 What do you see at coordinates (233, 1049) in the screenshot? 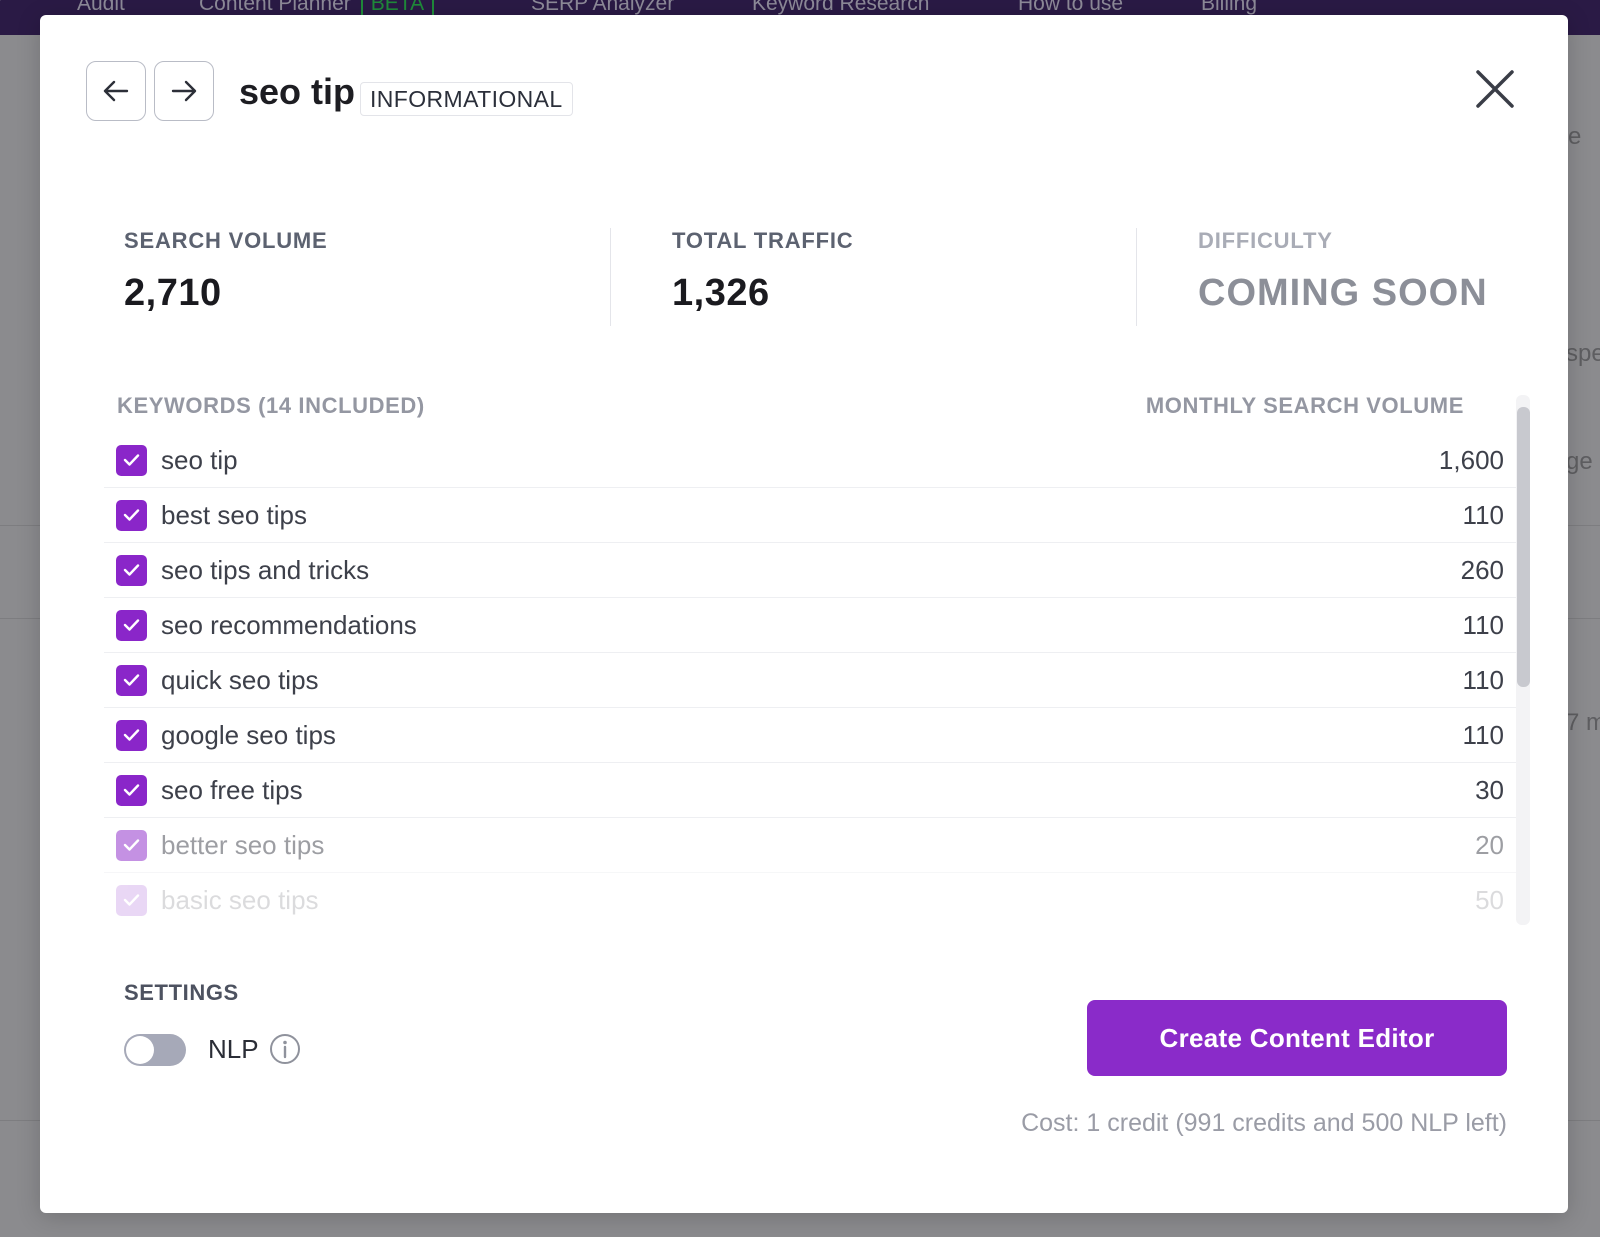
I see `nlp-label: NLP` at bounding box center [233, 1049].